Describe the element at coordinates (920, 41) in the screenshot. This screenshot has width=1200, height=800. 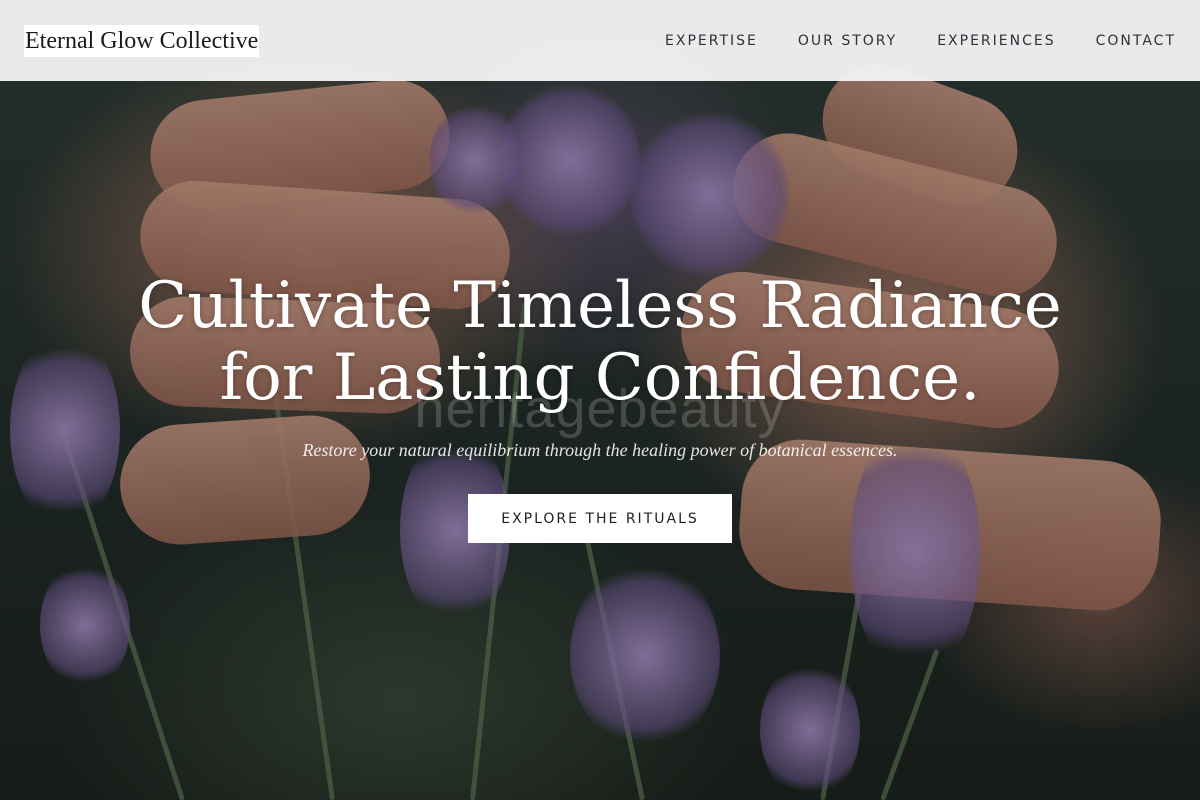
I see `nav-links: EXPERTISE OUR STORY EXPERIENCES CONTACT` at that location.